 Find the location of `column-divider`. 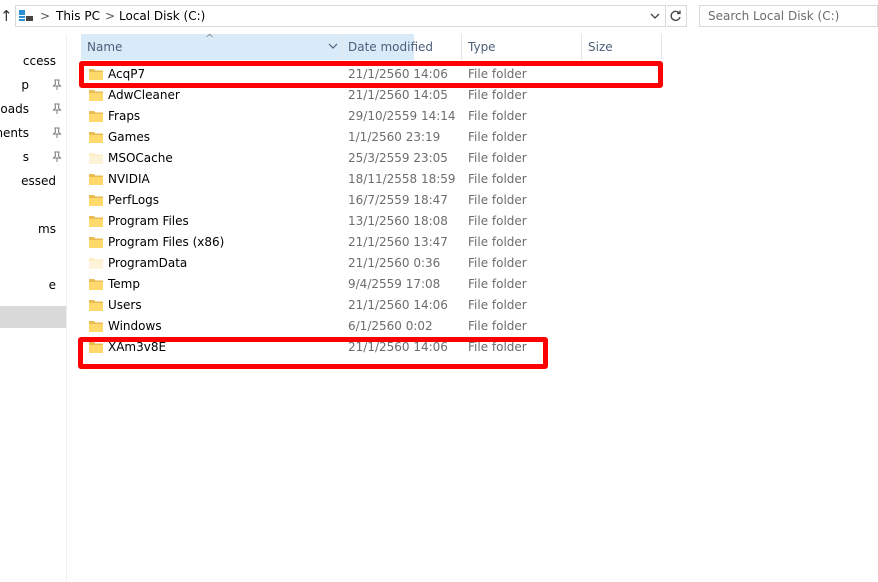

column-divider is located at coordinates (661, 47).